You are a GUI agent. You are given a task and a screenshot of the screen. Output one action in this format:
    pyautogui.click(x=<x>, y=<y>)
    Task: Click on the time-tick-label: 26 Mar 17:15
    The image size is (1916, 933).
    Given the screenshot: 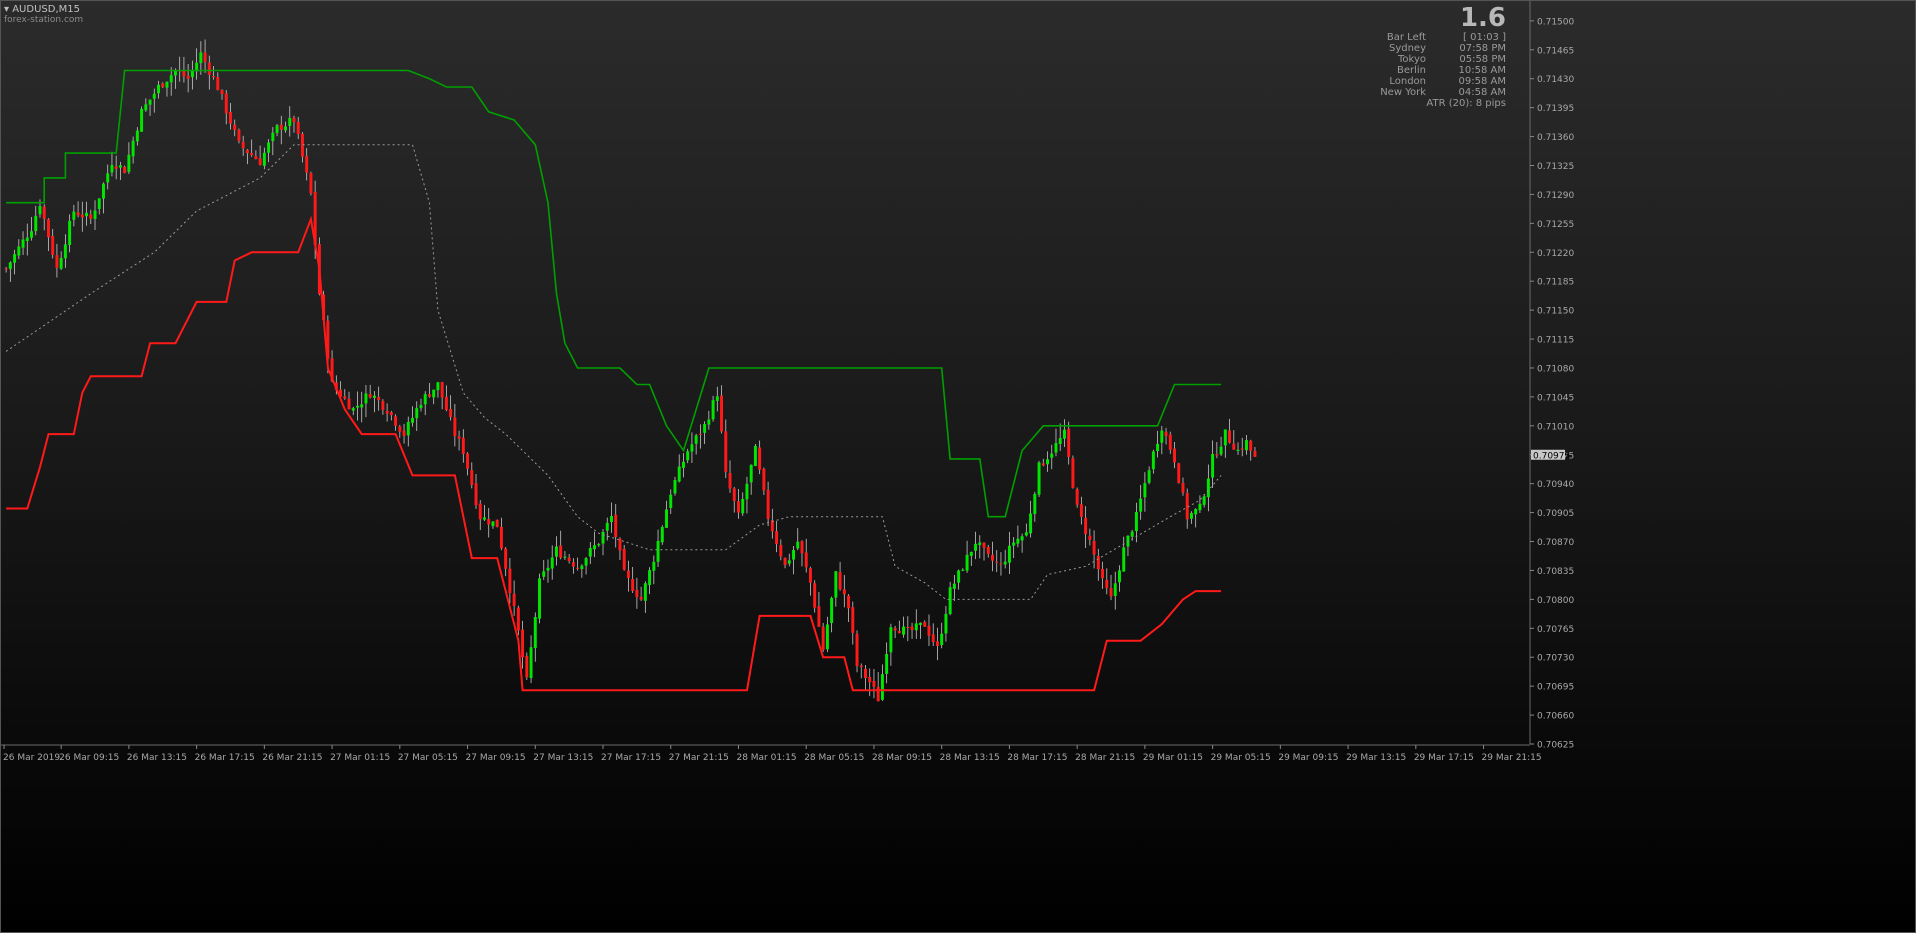 What is the action you would take?
    pyautogui.click(x=225, y=758)
    